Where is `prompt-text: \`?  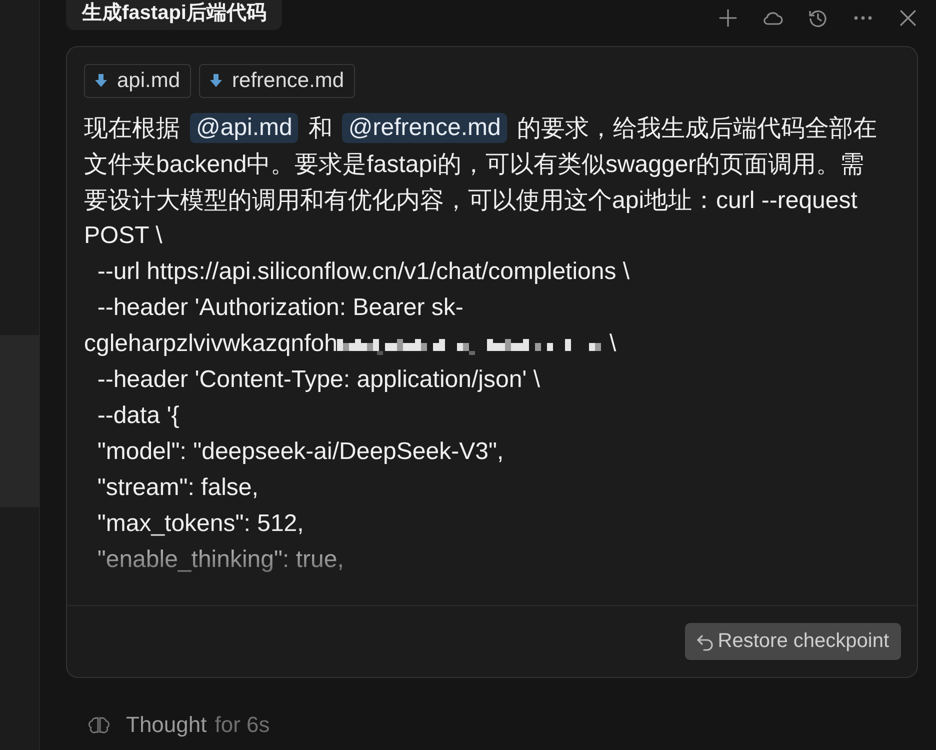
prompt-text: \ is located at coordinates (612, 344).